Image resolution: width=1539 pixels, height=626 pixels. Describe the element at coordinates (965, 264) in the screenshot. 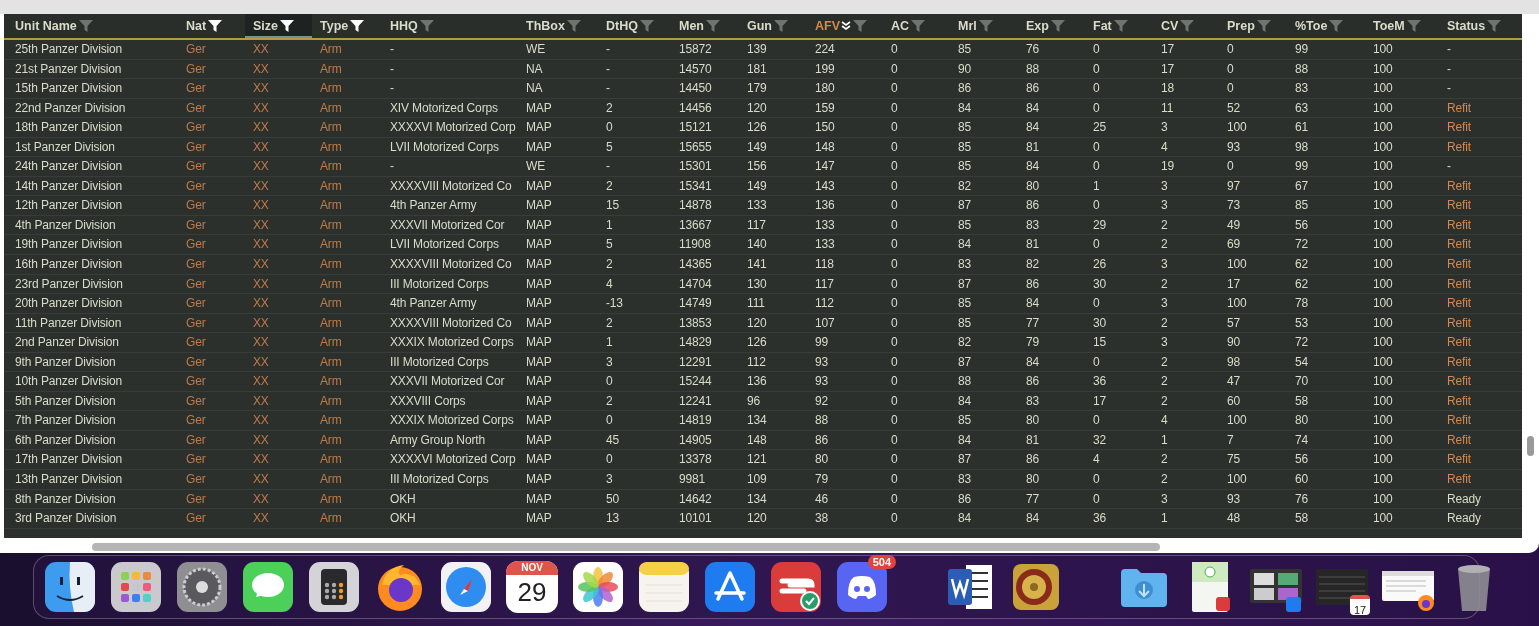

I see `table-cell-text: 83` at that location.